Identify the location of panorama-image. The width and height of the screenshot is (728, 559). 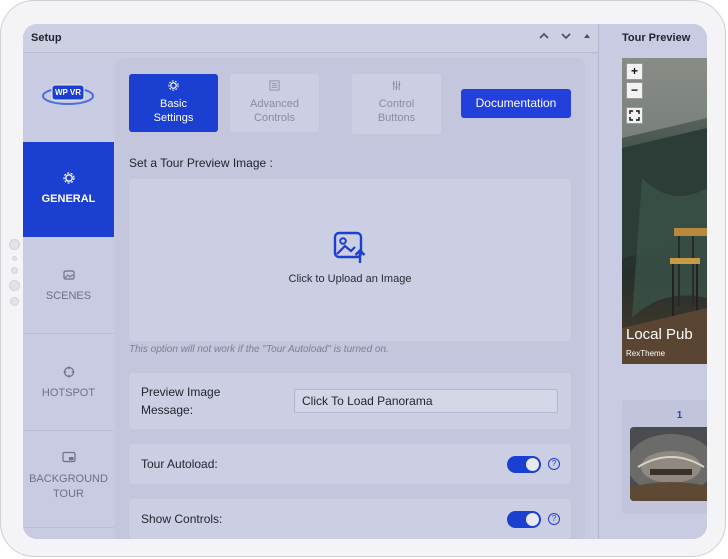
(664, 211).